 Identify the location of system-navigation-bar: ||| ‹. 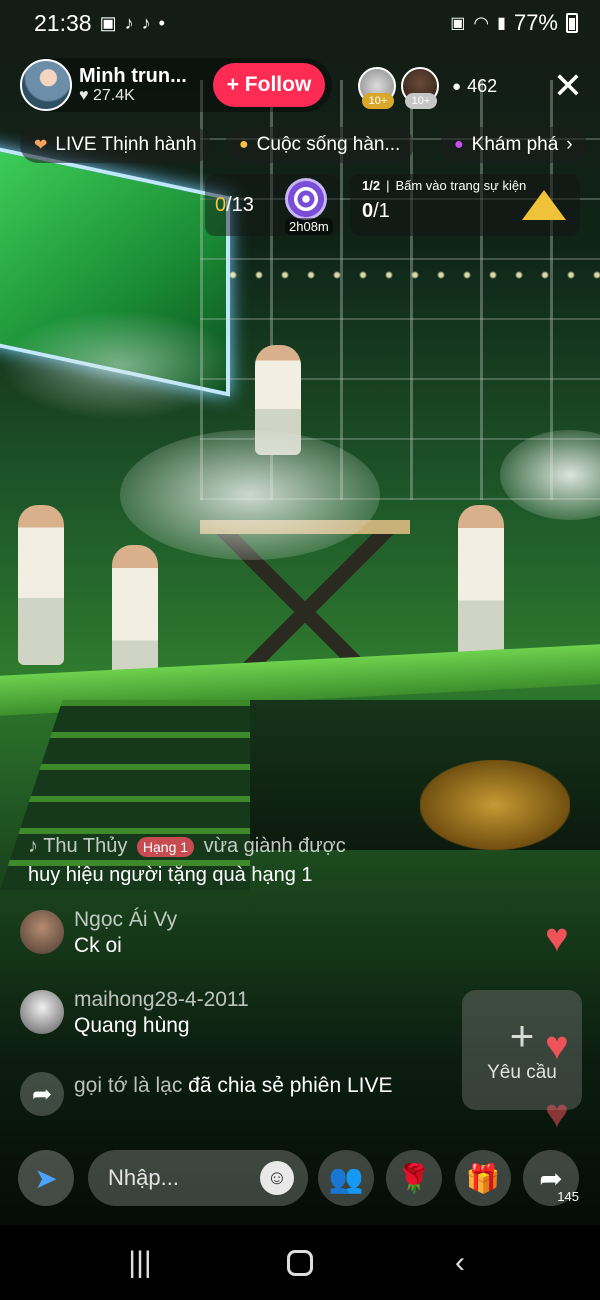
(300, 1262).